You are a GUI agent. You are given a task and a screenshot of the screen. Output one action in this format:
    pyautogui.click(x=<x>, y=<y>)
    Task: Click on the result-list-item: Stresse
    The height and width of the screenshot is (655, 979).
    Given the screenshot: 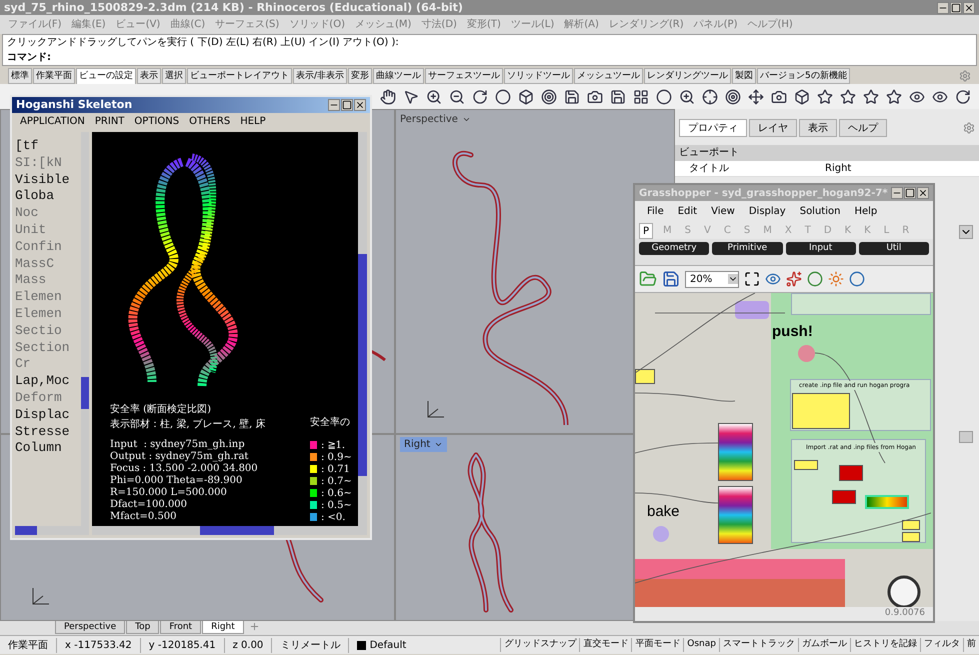 What is the action you would take?
    pyautogui.click(x=42, y=432)
    